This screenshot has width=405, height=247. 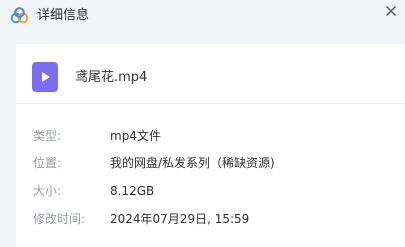 I want to click on detail-value: mp4文件, so click(x=135, y=136).